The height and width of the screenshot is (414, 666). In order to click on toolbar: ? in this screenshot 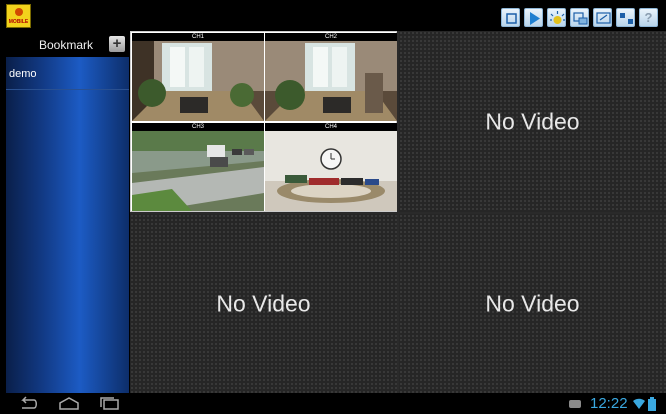, I will do `click(579, 17)`.